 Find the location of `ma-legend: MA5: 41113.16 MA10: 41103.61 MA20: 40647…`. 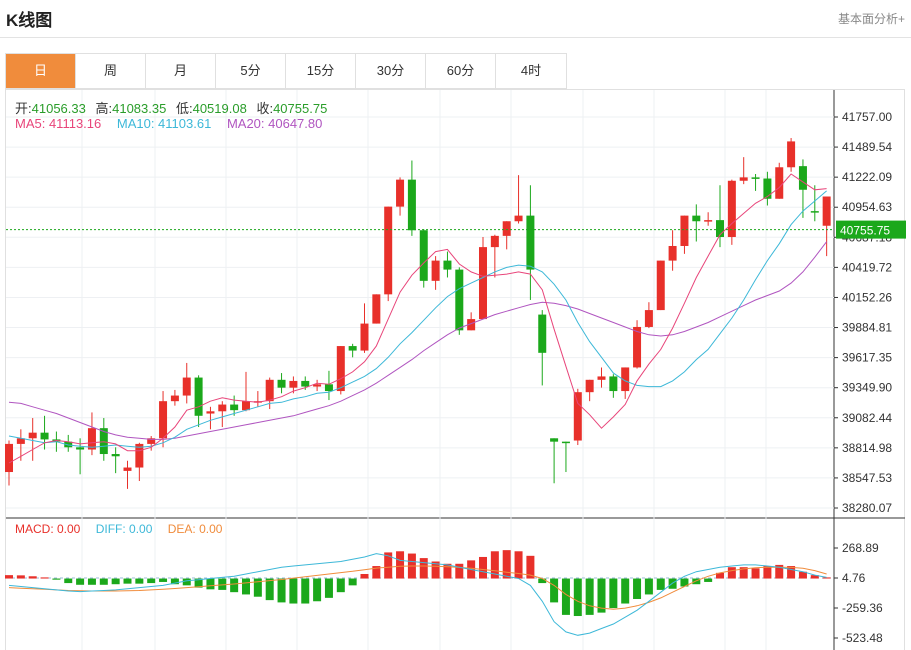

ma-legend: MA5: 41113.16 MA10: 41103.61 MA20: 40647… is located at coordinates (174, 123).